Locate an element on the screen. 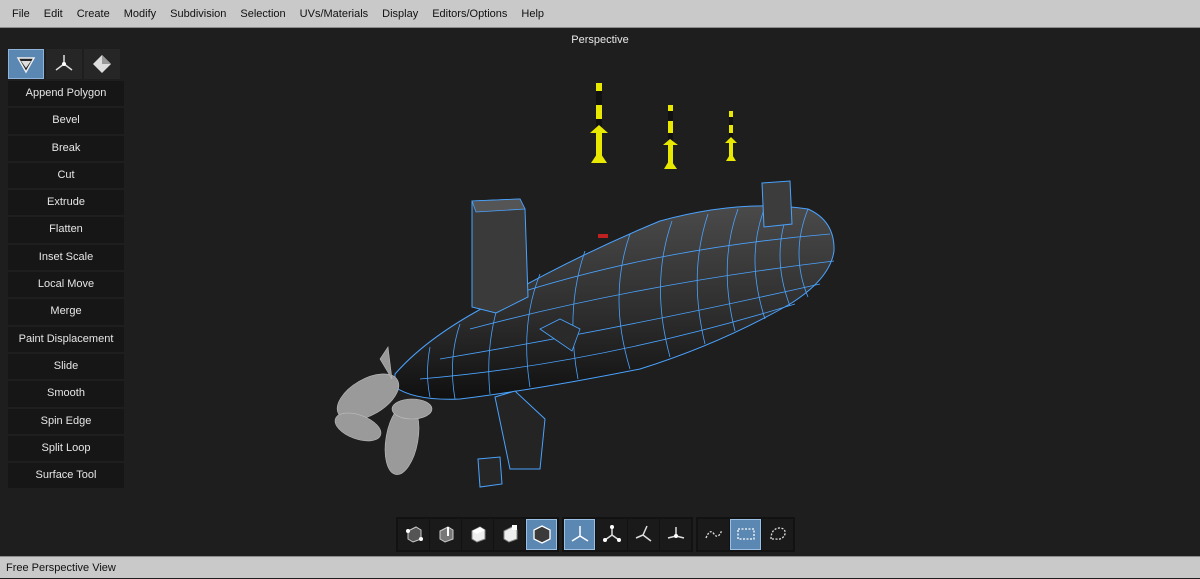  local-axis-button is located at coordinates (611, 534).